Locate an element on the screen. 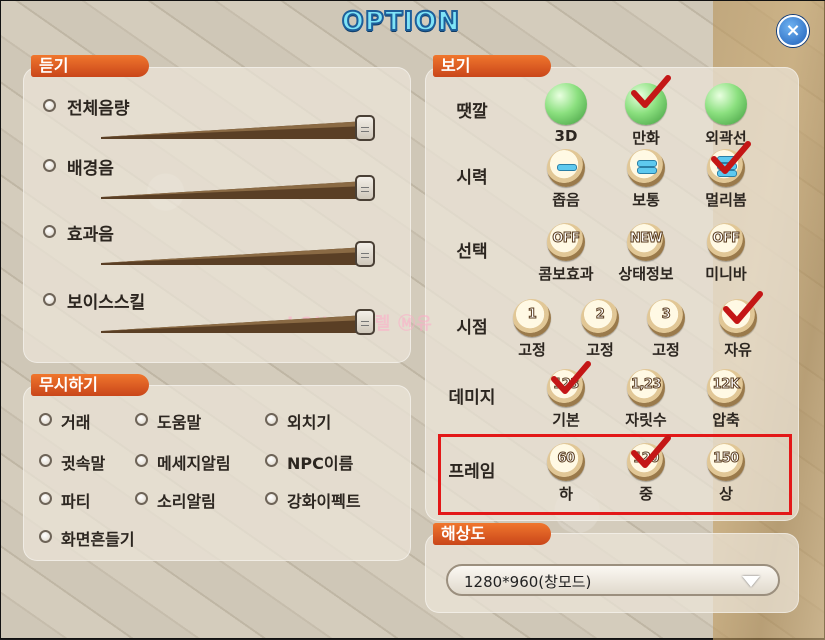 This screenshot has height=640, width=825. view-option: 3D is located at coordinates (566, 118).